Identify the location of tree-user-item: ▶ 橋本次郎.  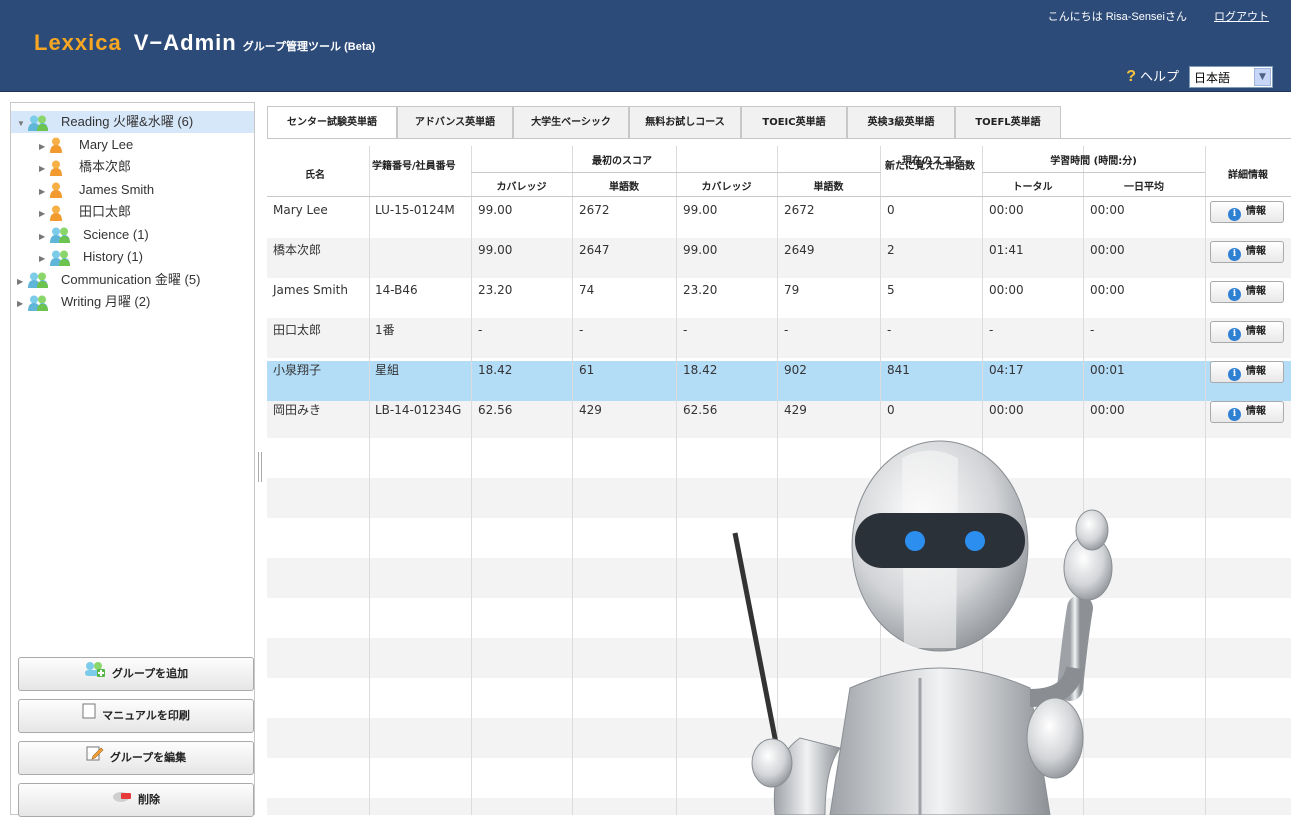
(132, 167).